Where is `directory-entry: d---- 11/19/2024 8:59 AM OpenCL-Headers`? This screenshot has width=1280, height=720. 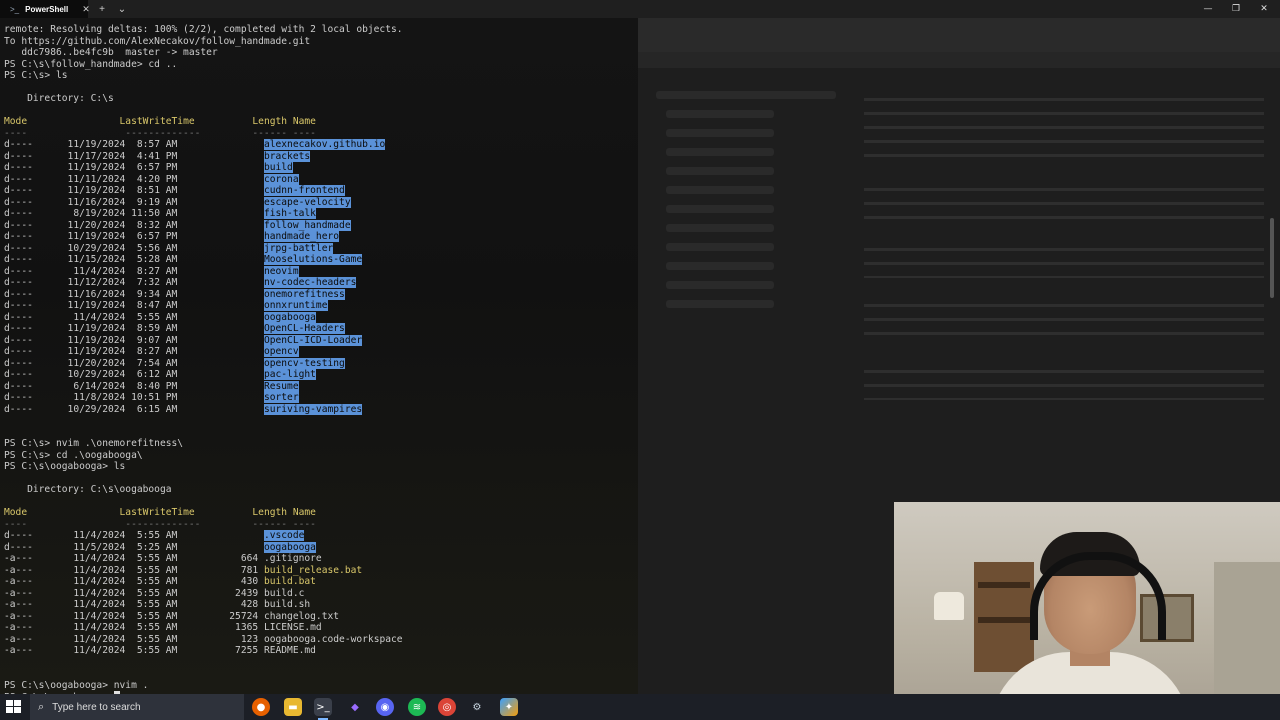
directory-entry: d---- 11/19/2024 8:59 AM OpenCL-Headers is located at coordinates (203, 329).